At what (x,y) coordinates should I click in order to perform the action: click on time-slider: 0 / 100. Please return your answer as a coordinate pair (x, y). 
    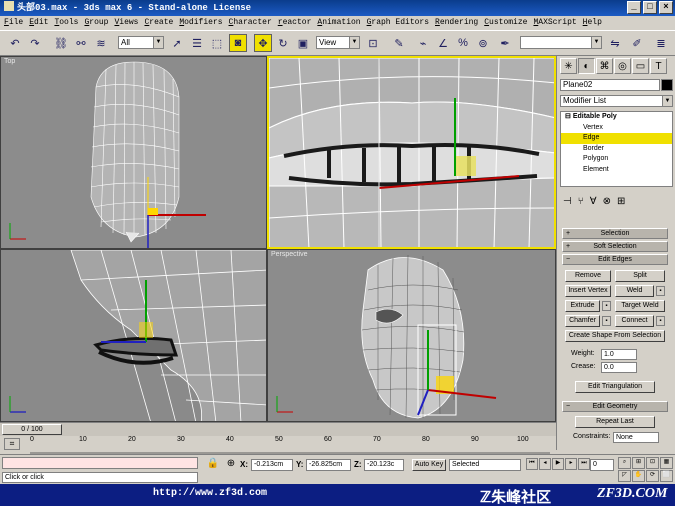
    Looking at the image, I should click on (32, 429).